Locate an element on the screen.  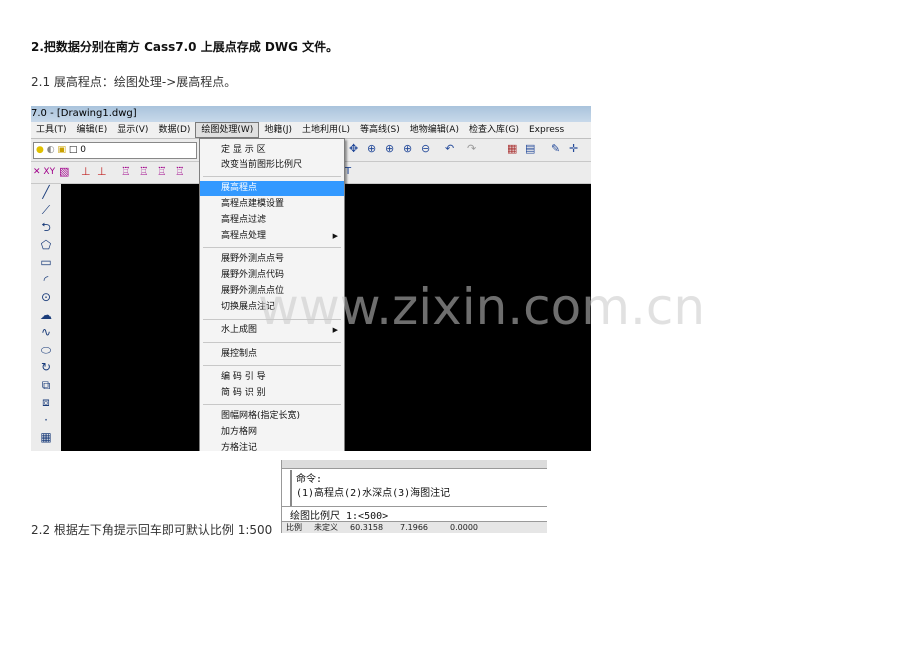
zoom-previous-icon: ⊖ is located at coordinates (425, 149).